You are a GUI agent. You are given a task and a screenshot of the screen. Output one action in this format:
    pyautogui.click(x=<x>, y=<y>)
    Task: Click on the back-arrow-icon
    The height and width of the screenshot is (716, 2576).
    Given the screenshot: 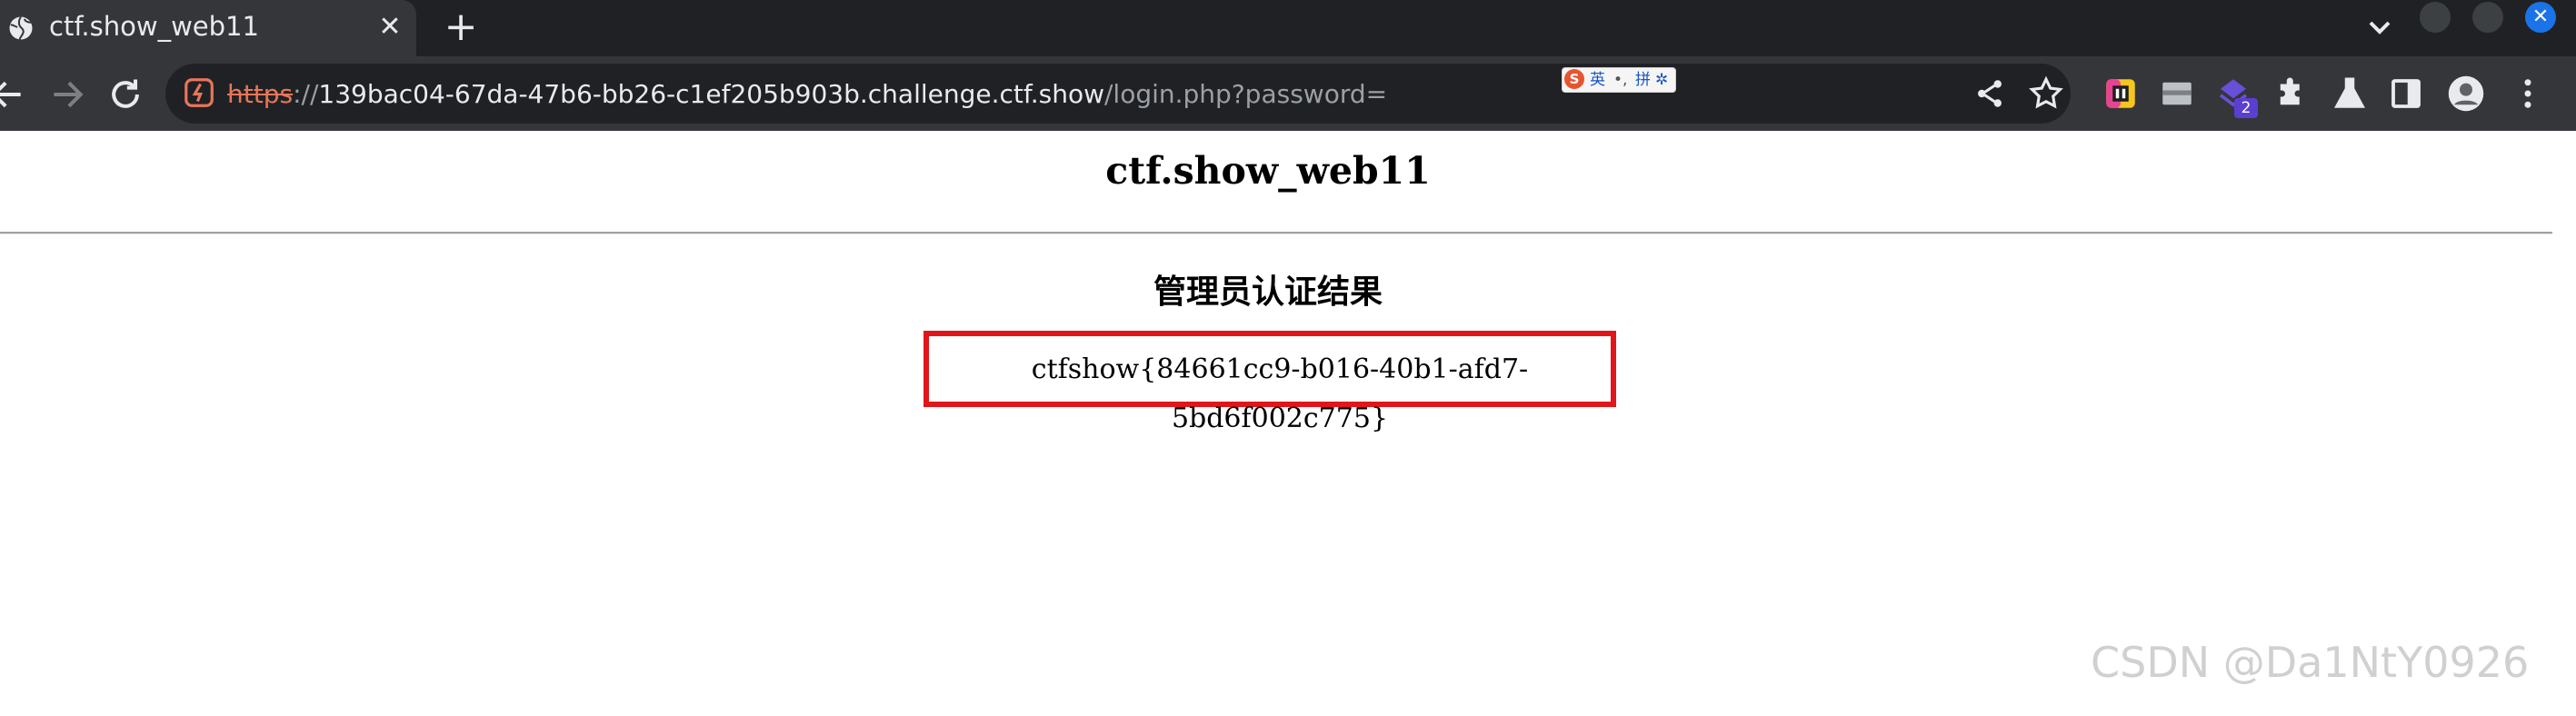 What is the action you would take?
    pyautogui.click(x=13, y=94)
    